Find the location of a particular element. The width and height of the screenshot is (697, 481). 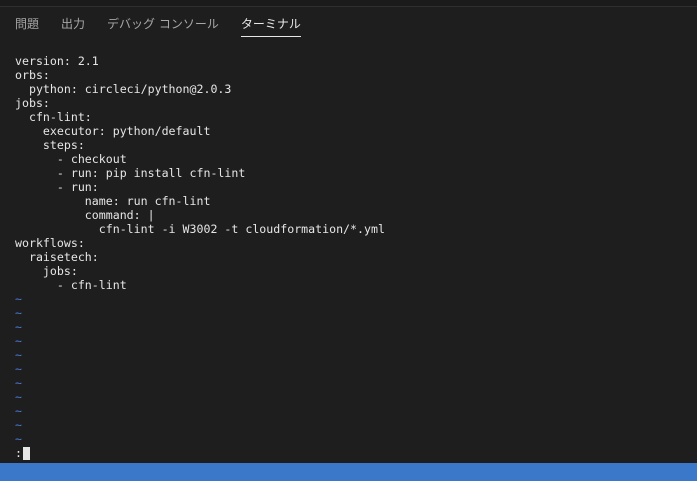

terminal-line: - cfn-lint is located at coordinates (71, 285).